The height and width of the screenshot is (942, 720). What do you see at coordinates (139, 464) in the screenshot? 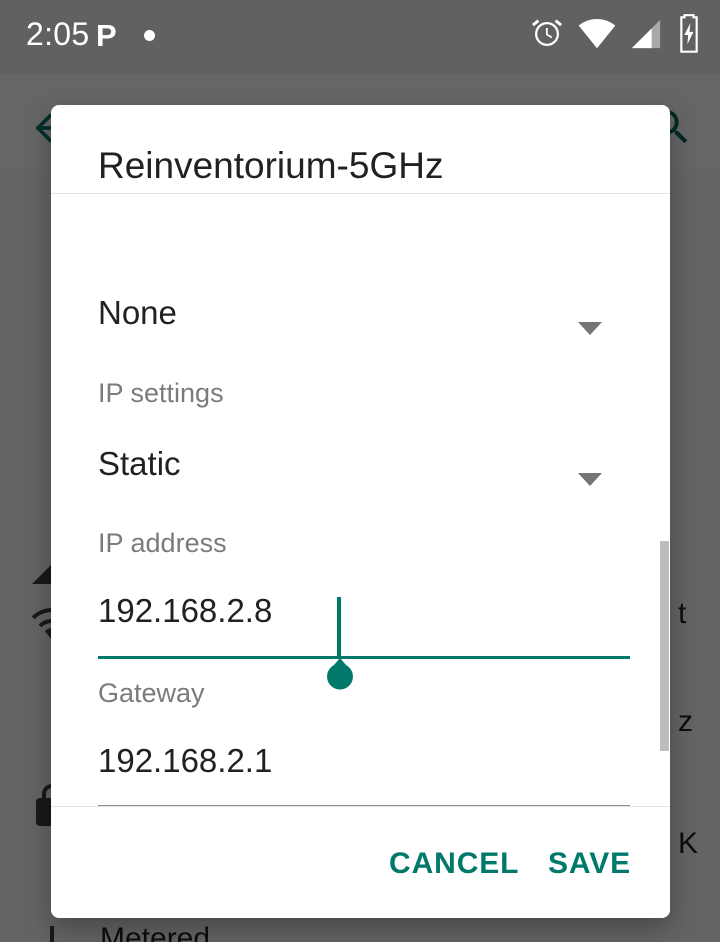
I see `ip-settings-dropdown-value: Static` at bounding box center [139, 464].